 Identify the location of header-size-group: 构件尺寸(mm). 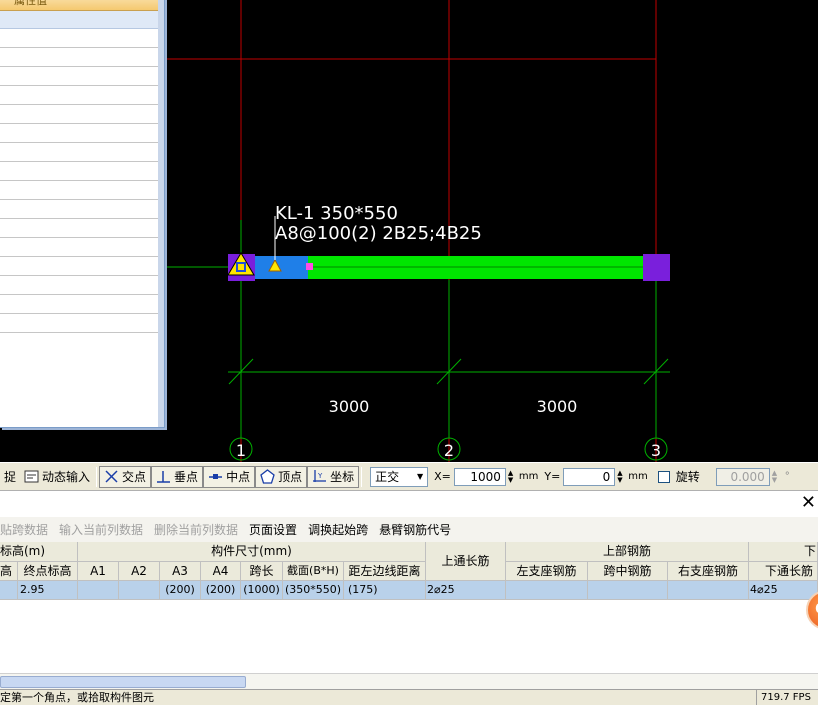
(252, 552).